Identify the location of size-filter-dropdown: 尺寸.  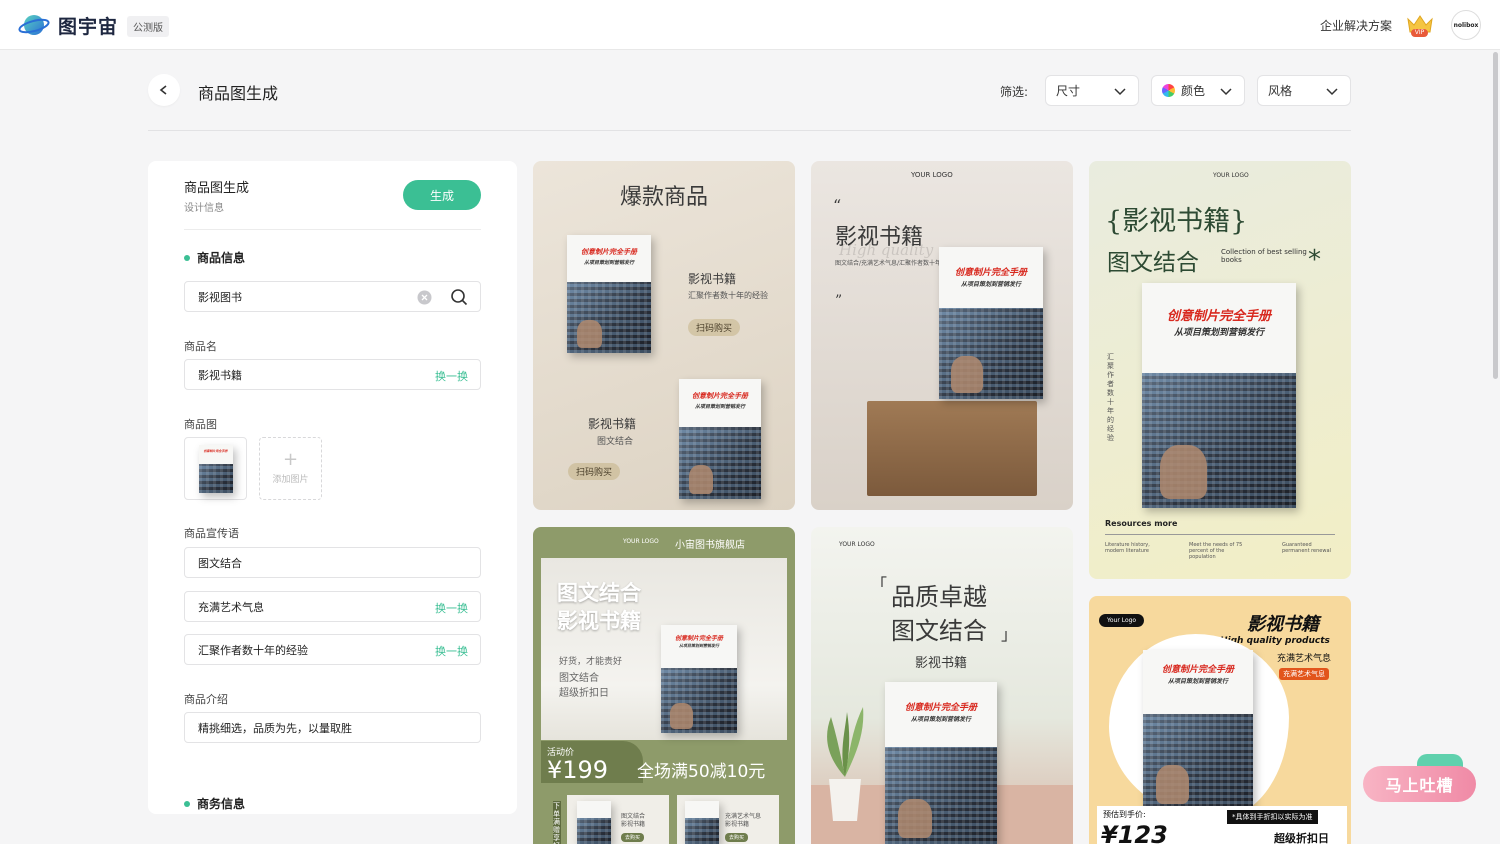
(1092, 90).